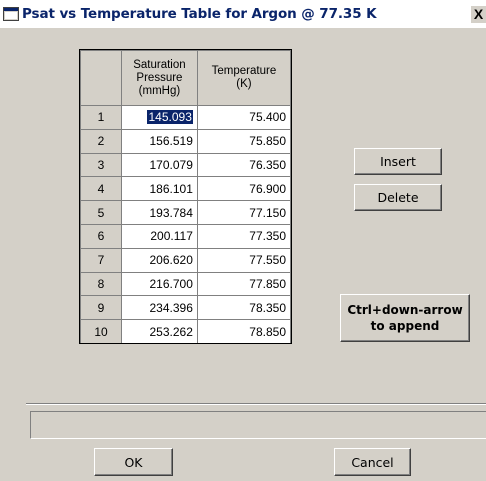 This screenshot has width=486, height=481. I want to click on header-line: (K), so click(244, 84).